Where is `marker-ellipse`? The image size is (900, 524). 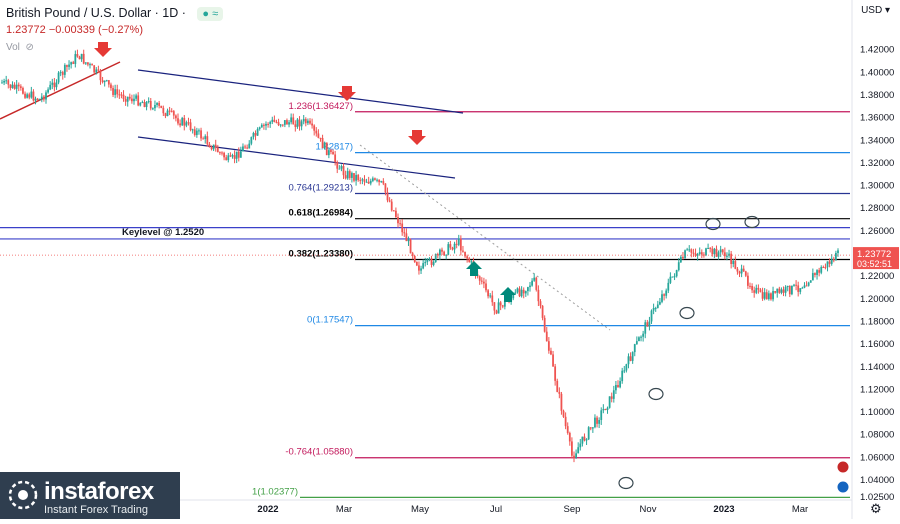
marker-ellipse is located at coordinates (687, 313).